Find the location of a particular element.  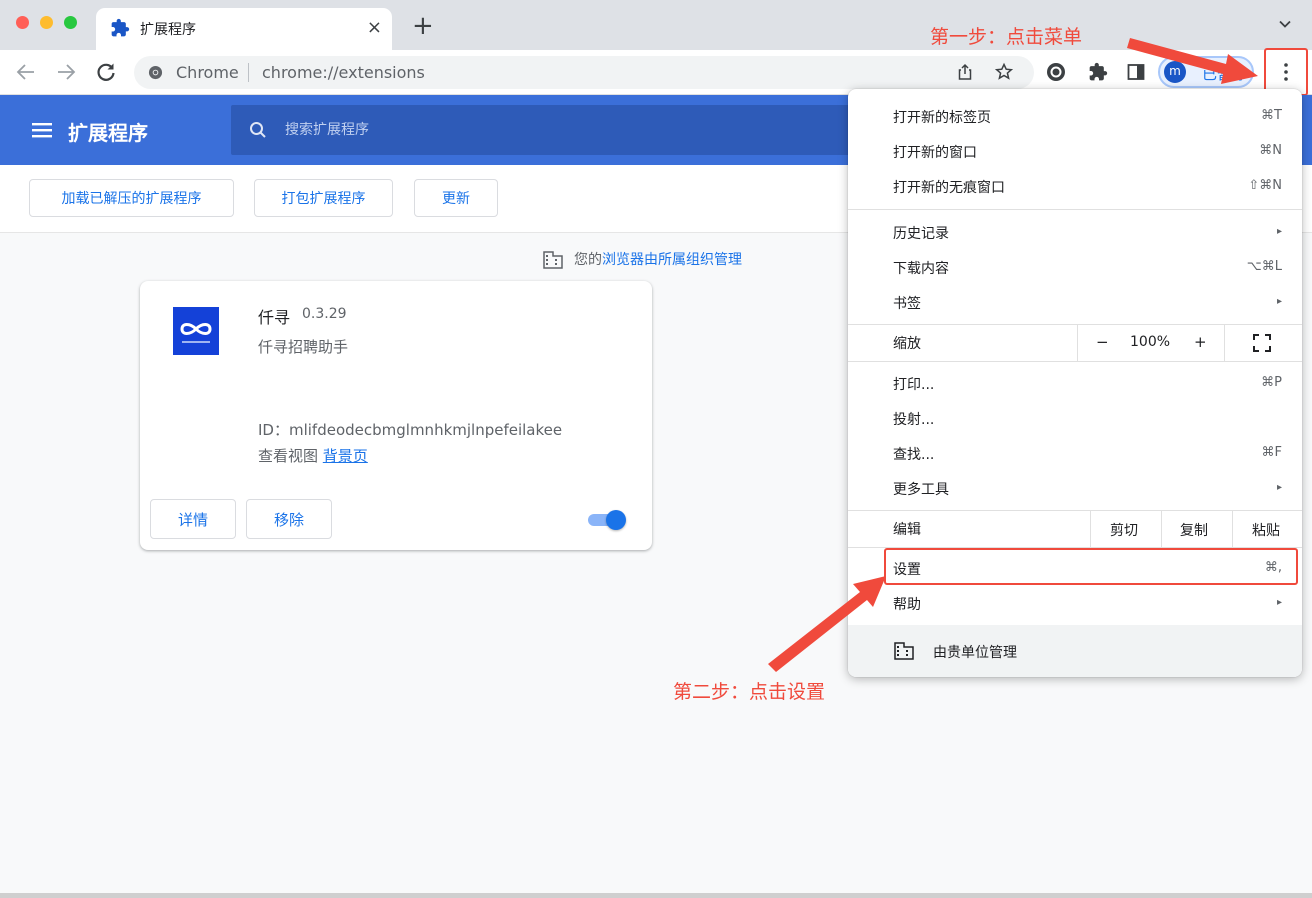

update-button: 更新 is located at coordinates (456, 198).